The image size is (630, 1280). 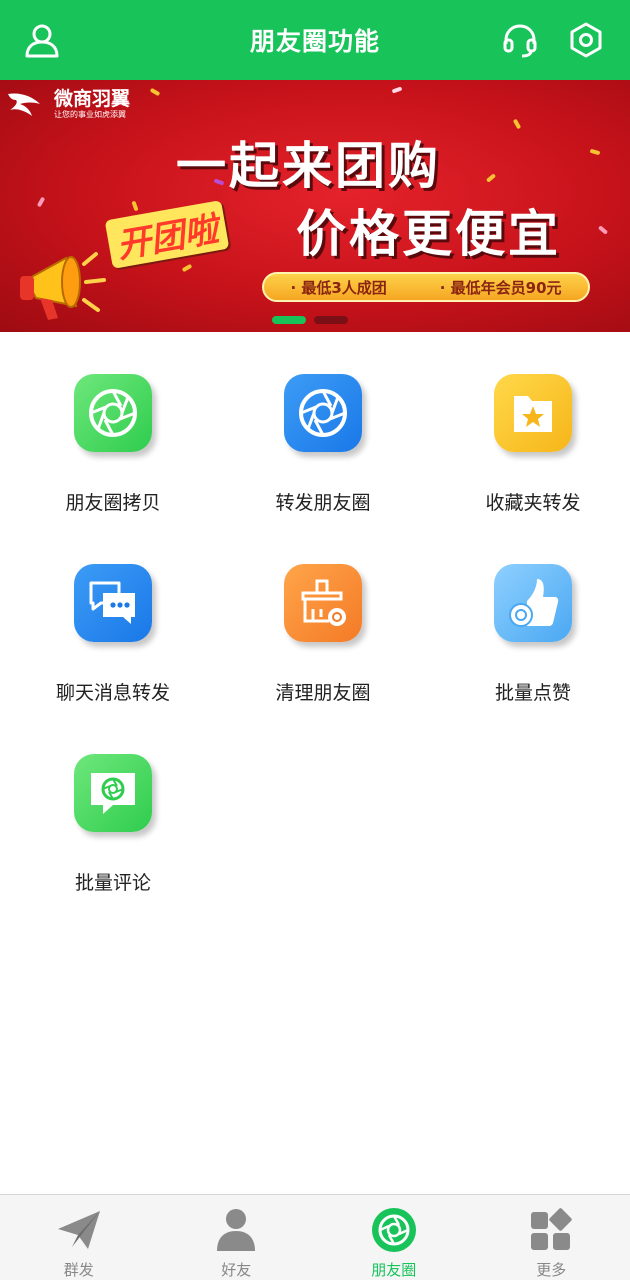 I want to click on comment-shutter-icon, so click(x=113, y=793).